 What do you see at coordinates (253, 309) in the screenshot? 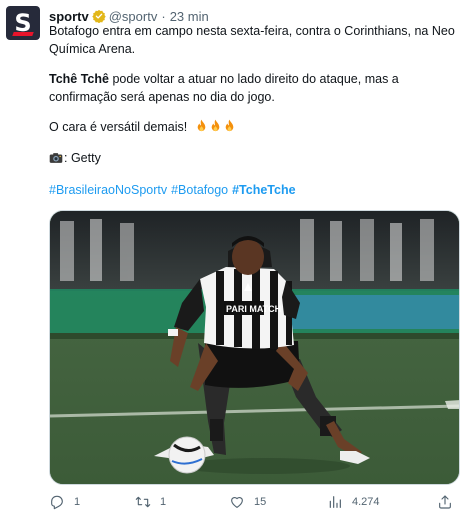
I see `shirt-sponsor-text: PARI MATCH` at bounding box center [253, 309].